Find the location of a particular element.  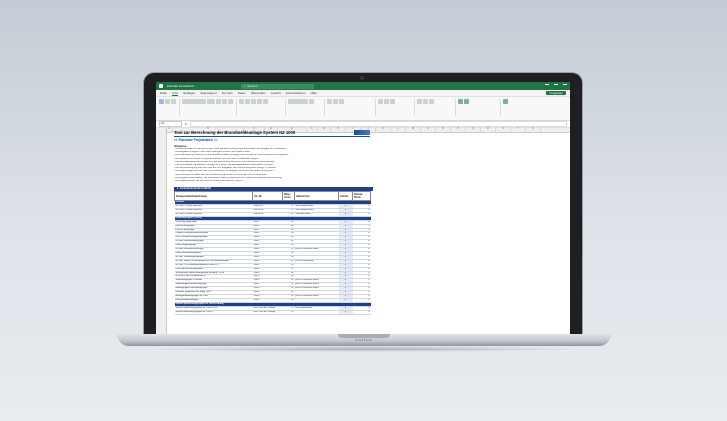

merge-icon is located at coordinates (265, 101).